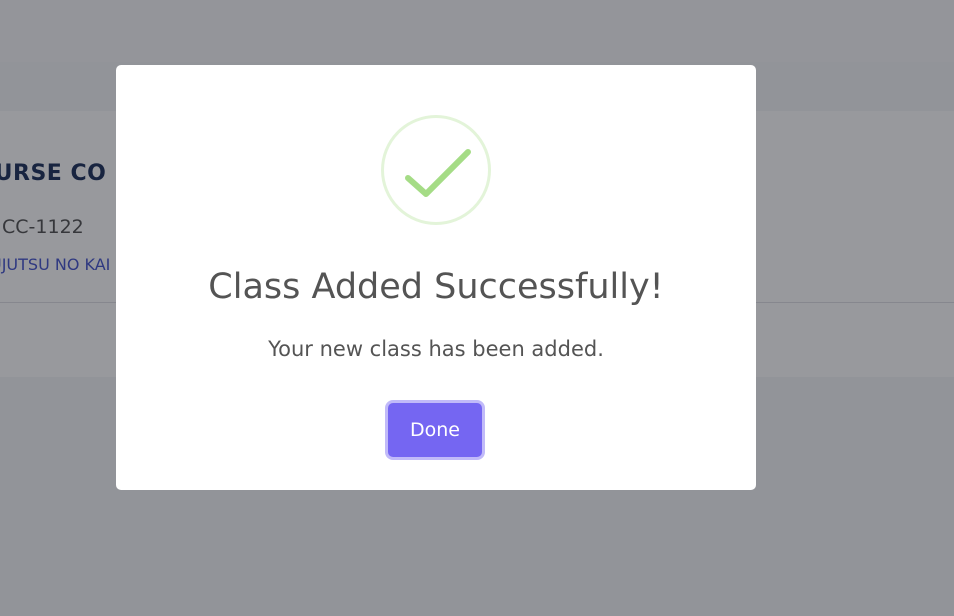 Image resolution: width=954 pixels, height=616 pixels. Describe the element at coordinates (436, 349) in the screenshot. I see `dialog-message: Your new class has been added.` at that location.